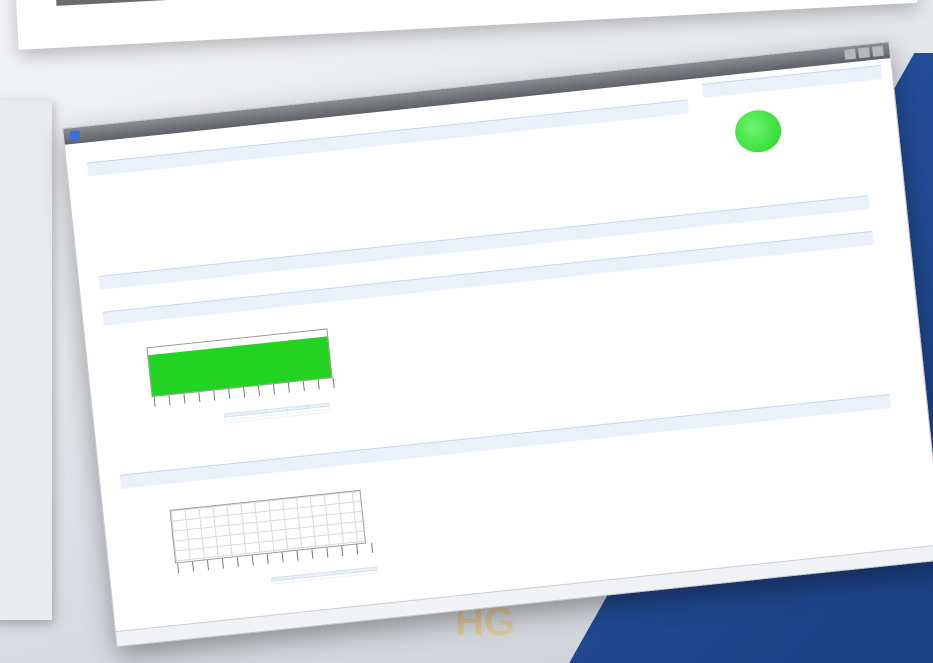 This screenshot has width=933, height=663. I want to click on chart2-section-header, so click(505, 441).